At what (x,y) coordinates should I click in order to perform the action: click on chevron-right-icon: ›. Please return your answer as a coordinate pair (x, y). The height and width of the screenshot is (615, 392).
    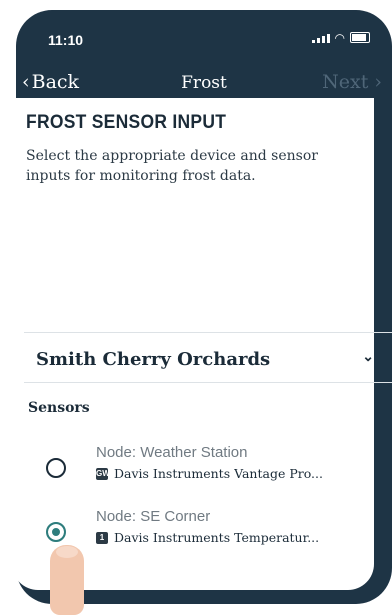
    Looking at the image, I should click on (378, 82).